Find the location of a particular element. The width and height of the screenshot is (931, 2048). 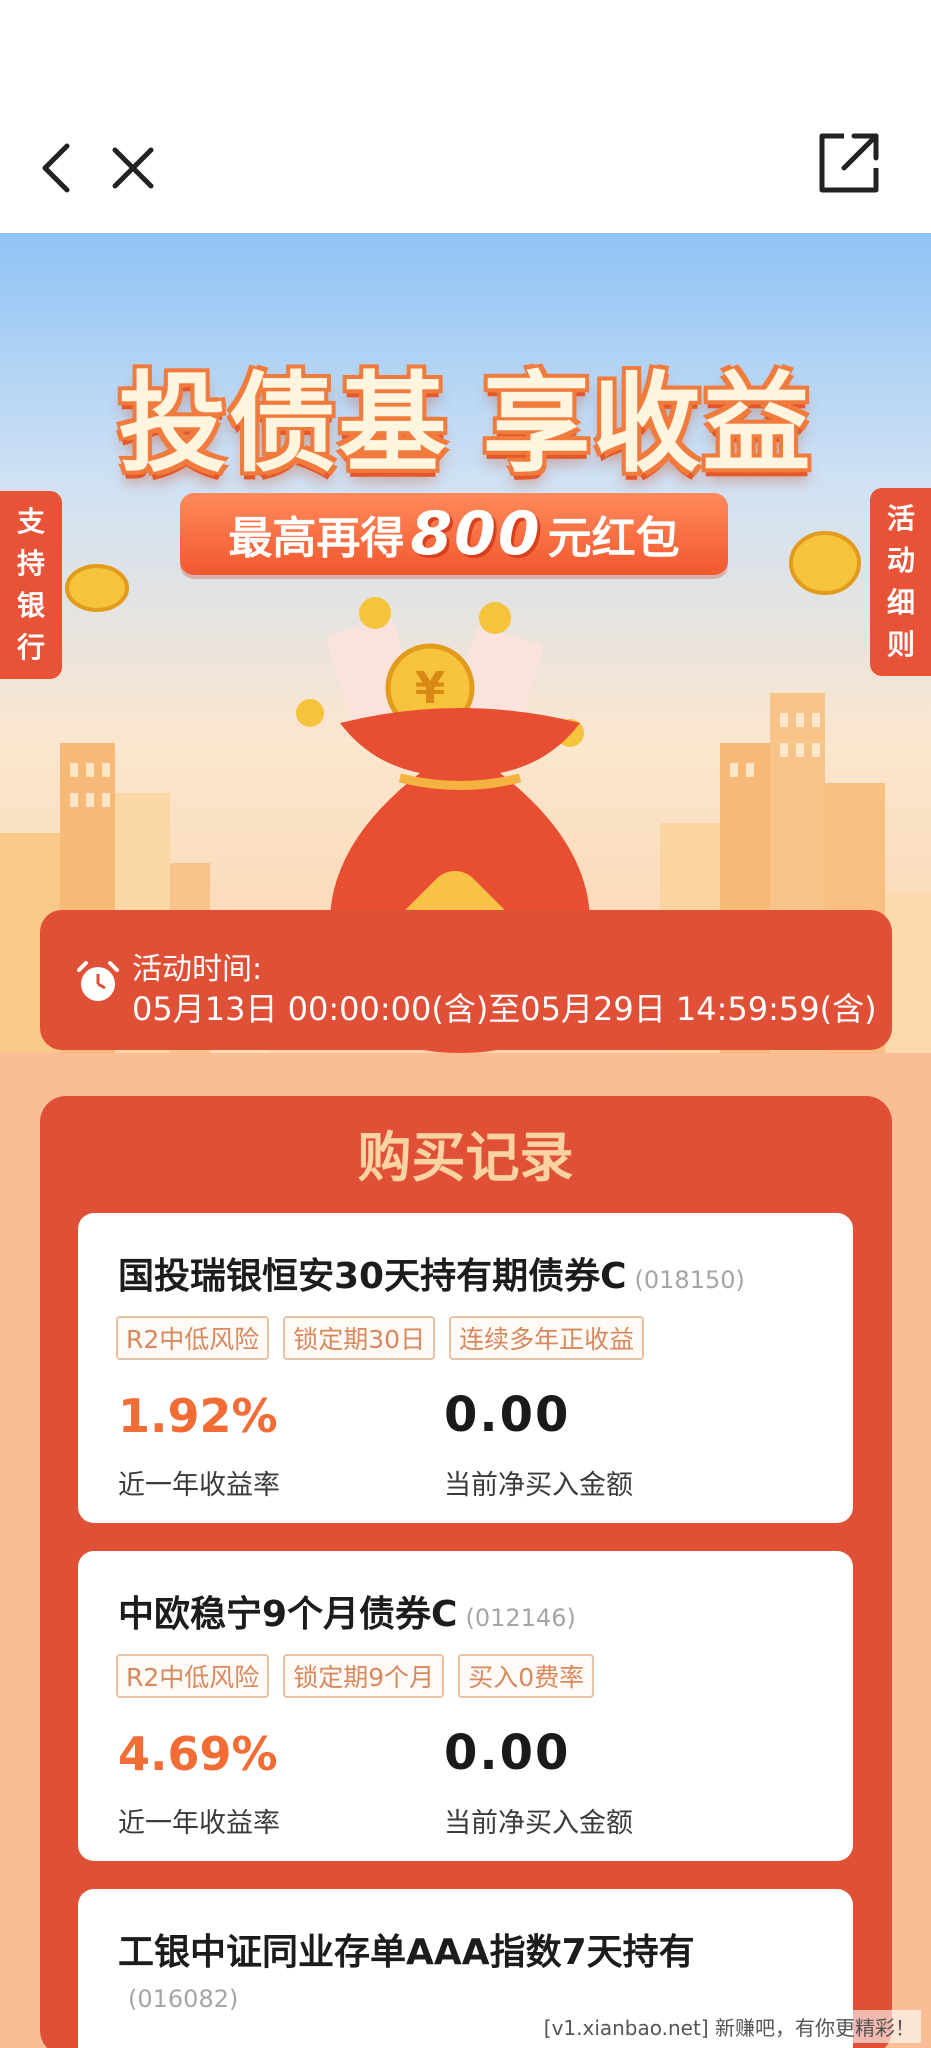

fund-tags: R2中低风险 锁定期30日 连续多年正收益 is located at coordinates (380, 1338).